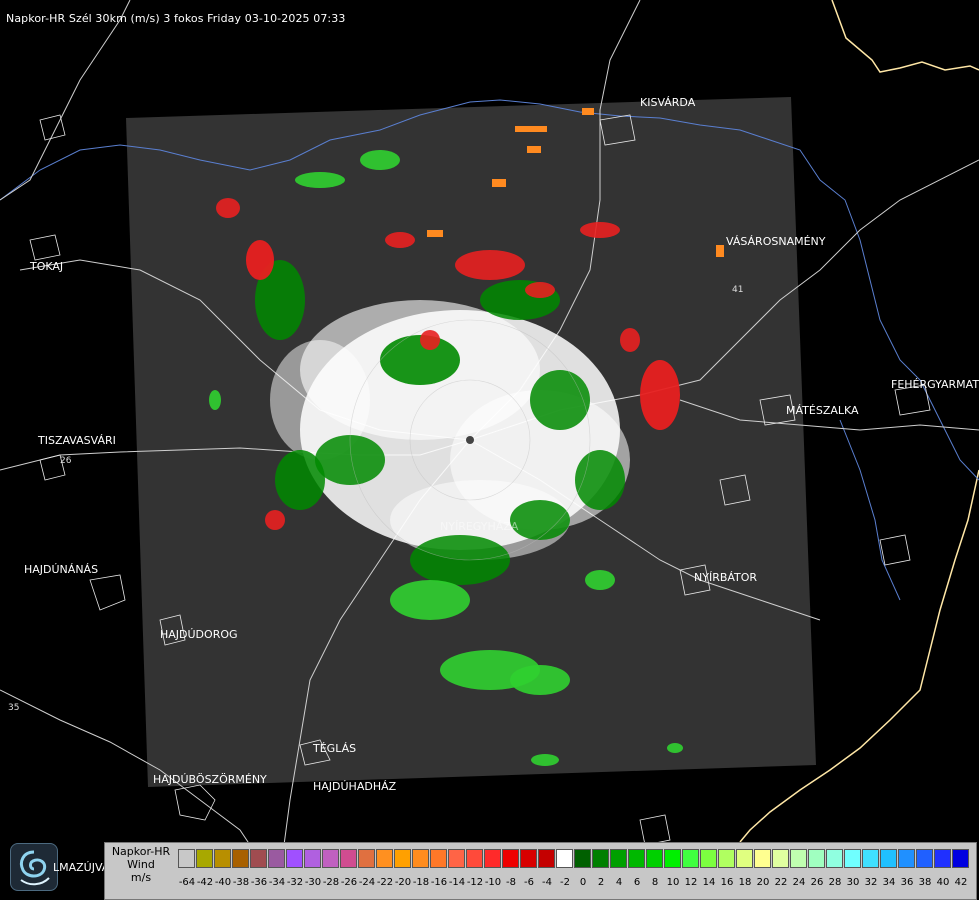 Image resolution: width=979 pixels, height=900 pixels. I want to click on city-label-tiszavasvari: TISZAVASVÁRI, so click(77, 440).